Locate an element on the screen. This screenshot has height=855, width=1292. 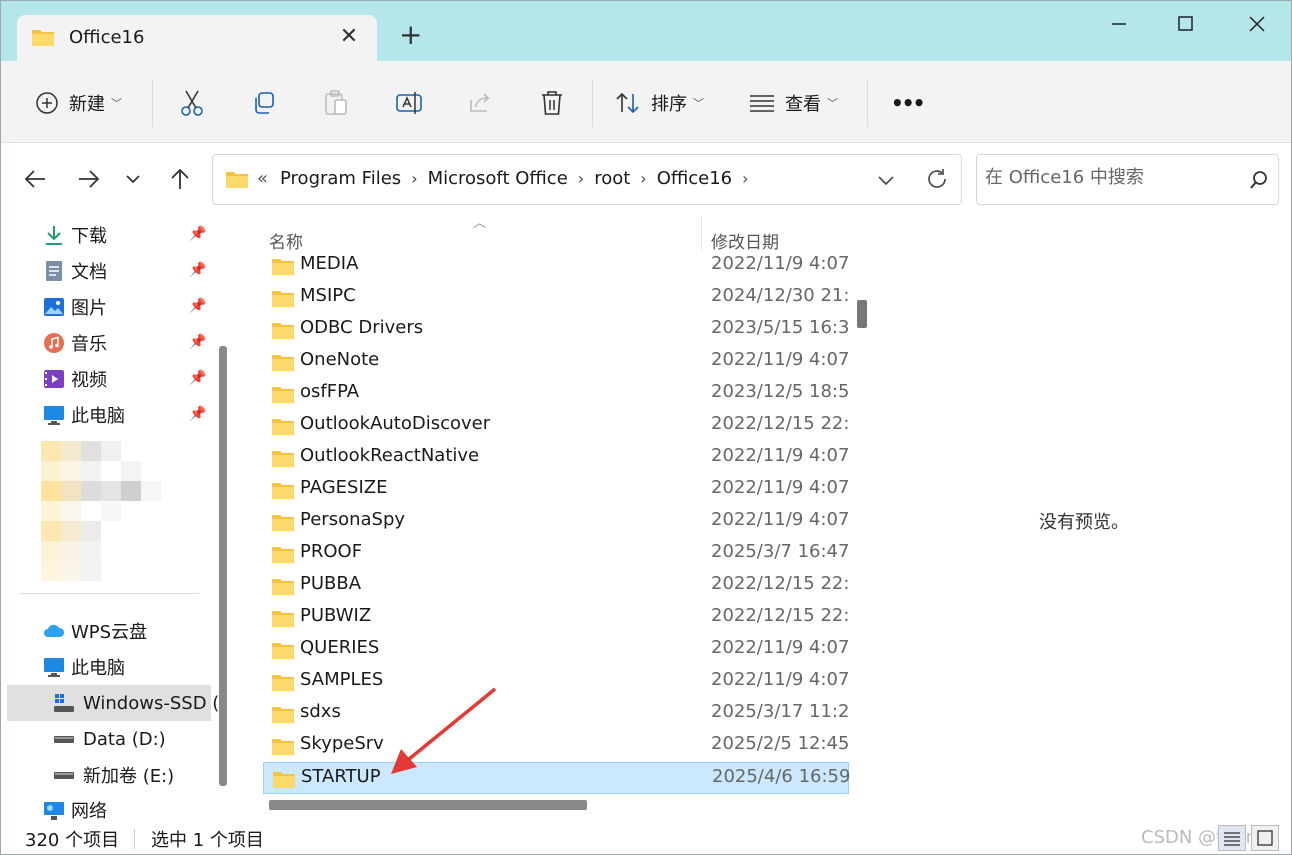
sidebar-item-videos: 视频 📌 is located at coordinates (106, 379).